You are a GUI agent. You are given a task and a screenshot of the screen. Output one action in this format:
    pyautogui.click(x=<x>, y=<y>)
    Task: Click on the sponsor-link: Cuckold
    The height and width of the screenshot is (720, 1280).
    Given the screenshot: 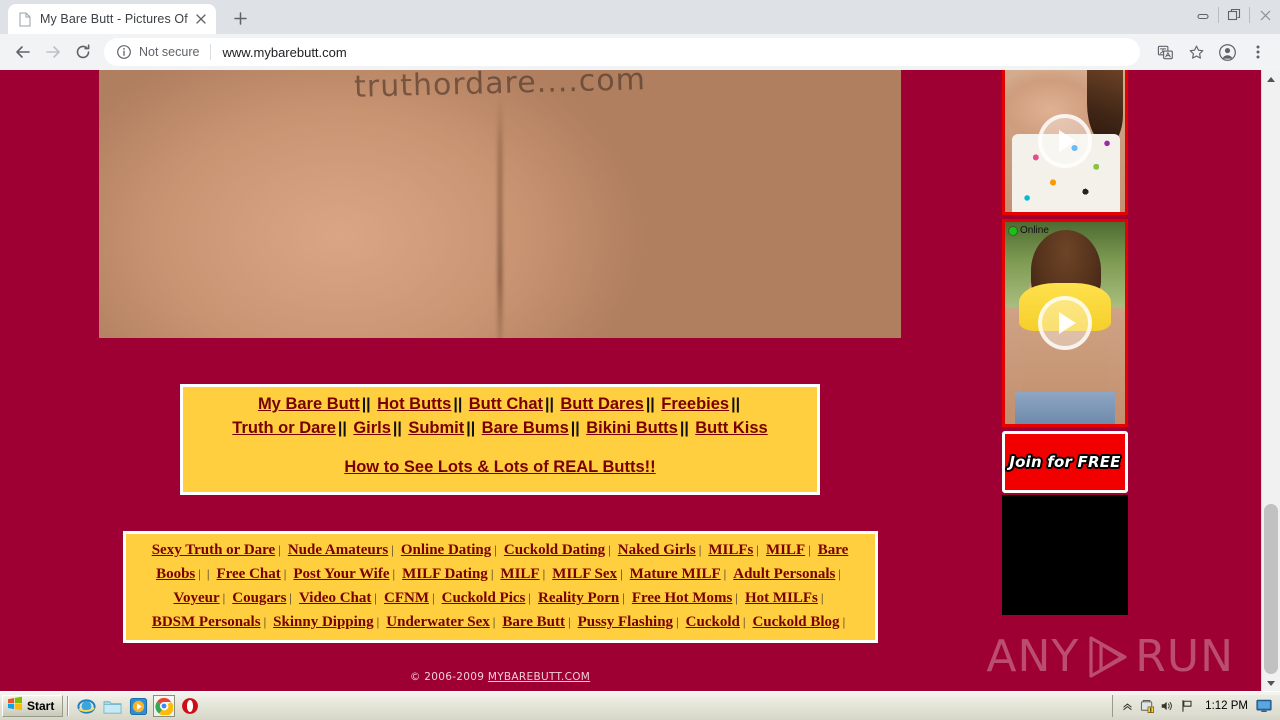 What is the action you would take?
    pyautogui.click(x=713, y=622)
    